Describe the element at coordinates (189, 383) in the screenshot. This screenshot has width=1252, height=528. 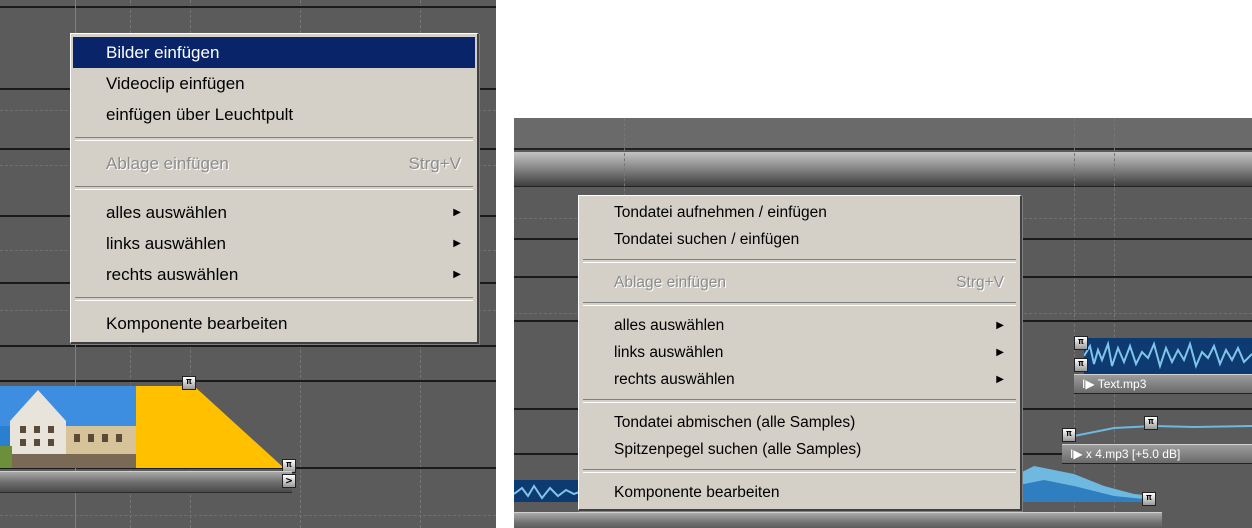
I see `clip-handle-top: π` at that location.